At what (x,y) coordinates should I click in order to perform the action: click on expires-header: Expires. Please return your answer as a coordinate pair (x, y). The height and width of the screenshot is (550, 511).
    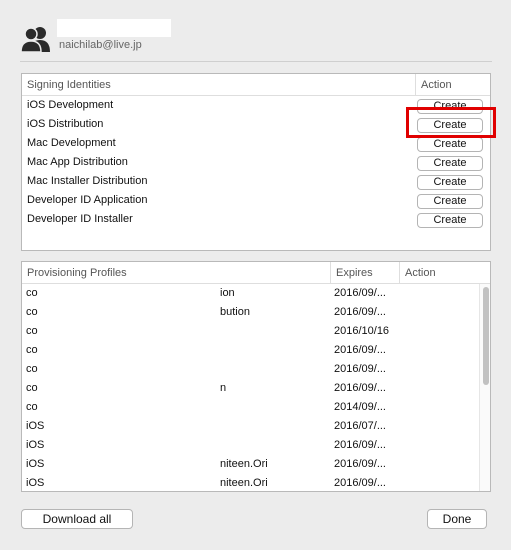
    Looking at the image, I should click on (365, 273).